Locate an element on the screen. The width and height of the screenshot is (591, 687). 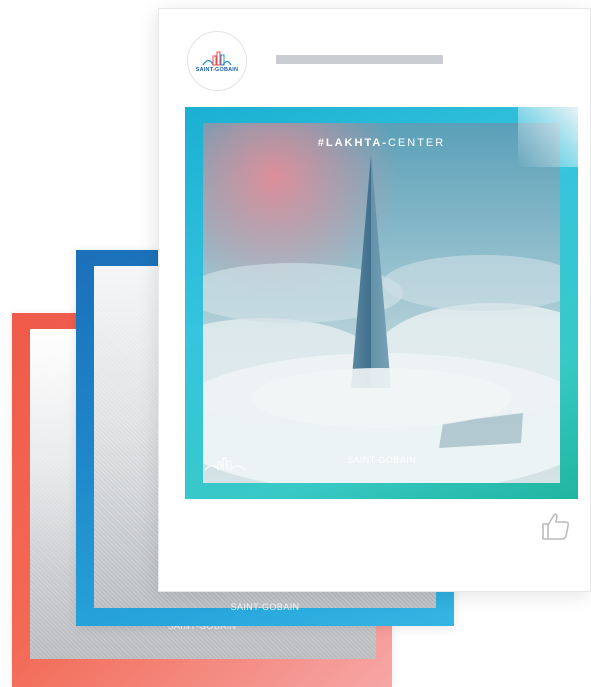
building-skyline-icon is located at coordinates (225, 464).